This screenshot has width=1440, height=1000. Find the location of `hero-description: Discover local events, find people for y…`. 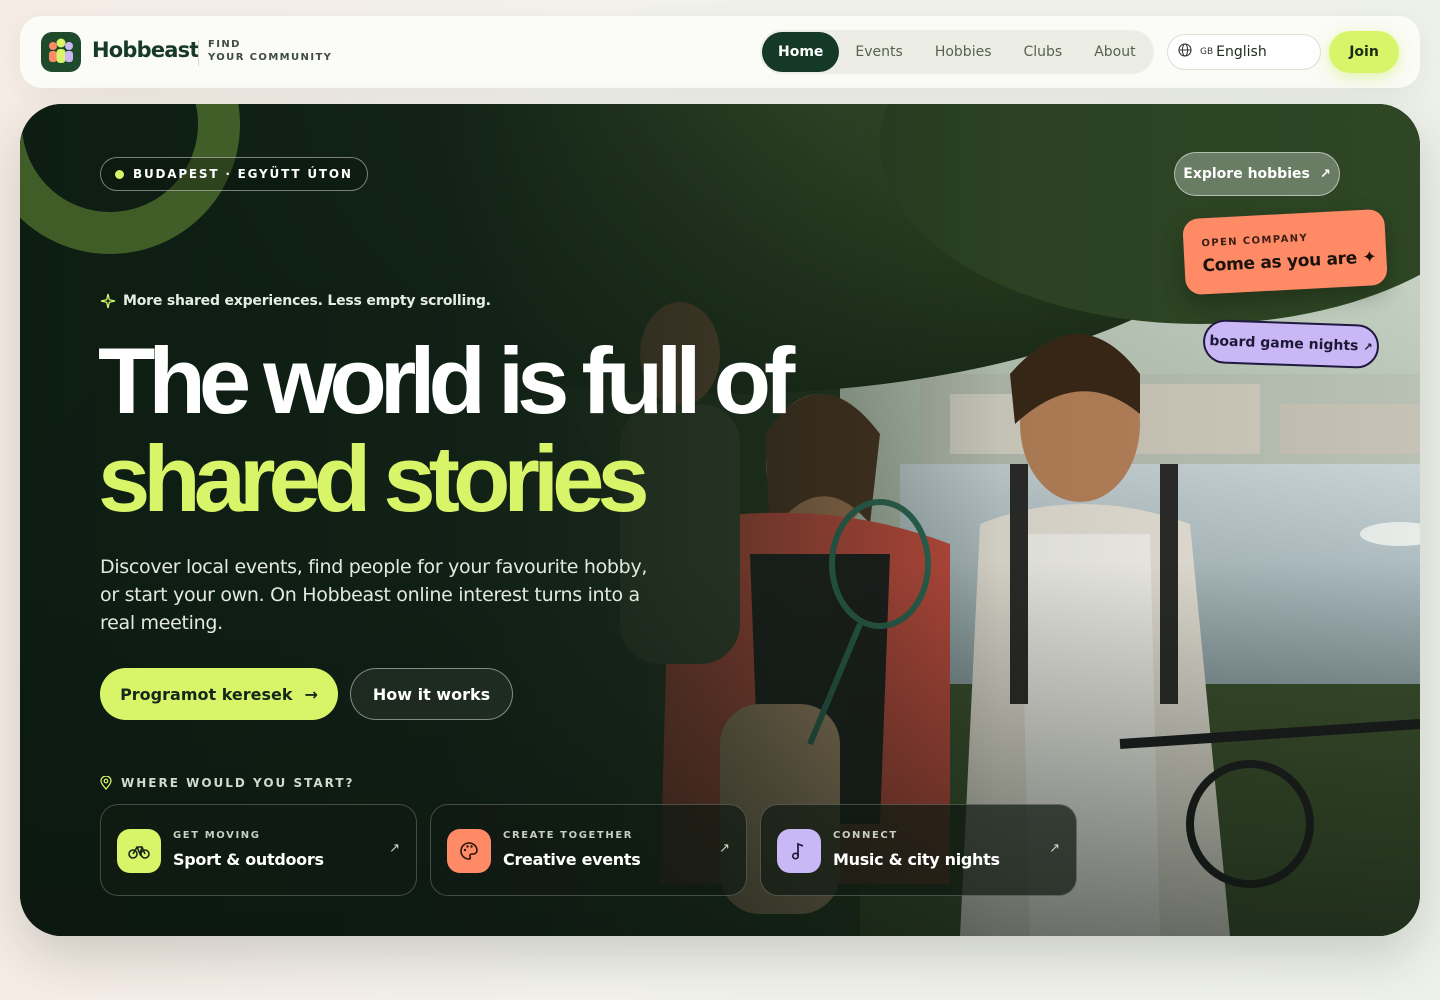

hero-description: Discover local events, find people for y… is located at coordinates (374, 595).